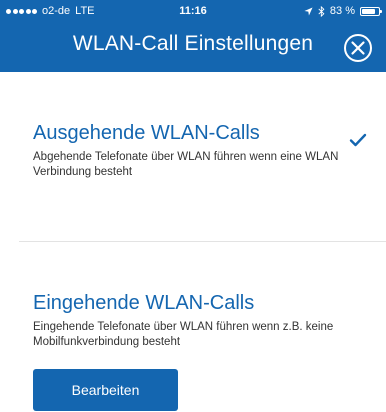 This screenshot has width=386, height=412. I want to click on battery-icon, so click(371, 11).